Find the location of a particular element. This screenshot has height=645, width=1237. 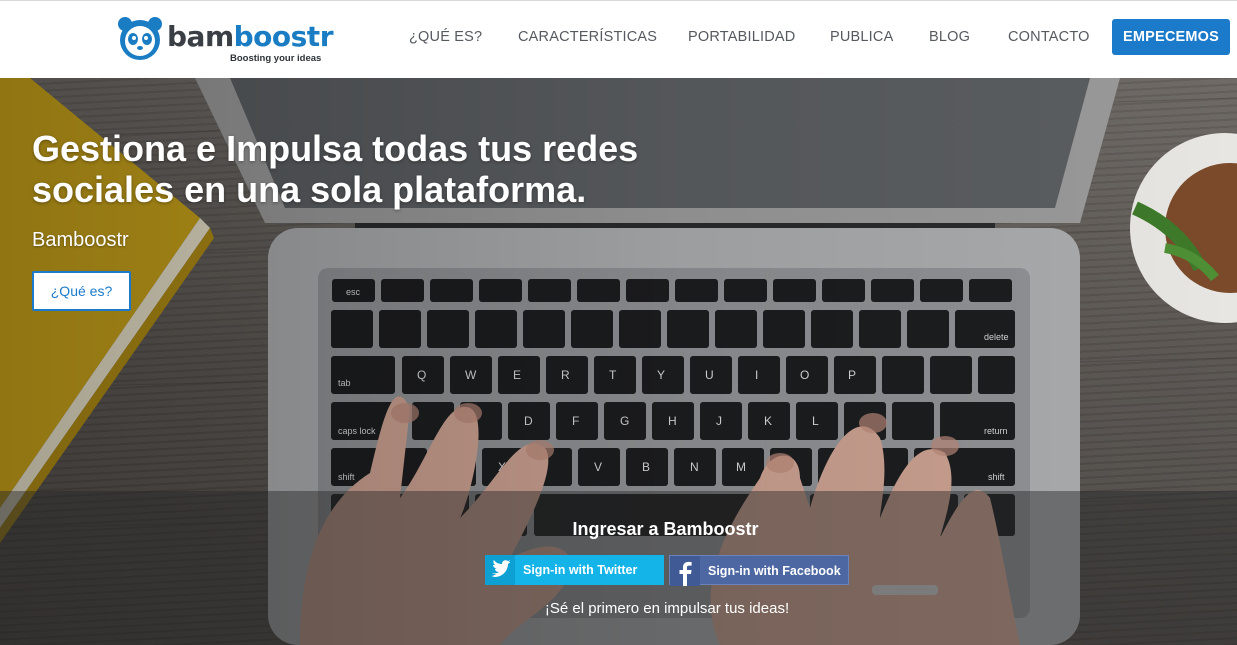

brand-logo: bamboostr Boosting your ideas is located at coordinates (225, 40).